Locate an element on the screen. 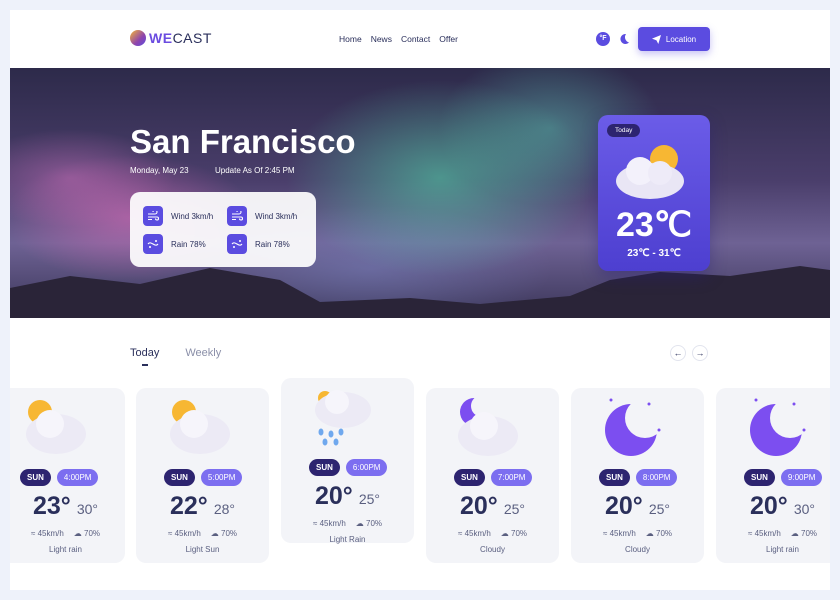 This screenshot has height=600, width=840. time-badges: SUN 7:00PM is located at coordinates (493, 477).